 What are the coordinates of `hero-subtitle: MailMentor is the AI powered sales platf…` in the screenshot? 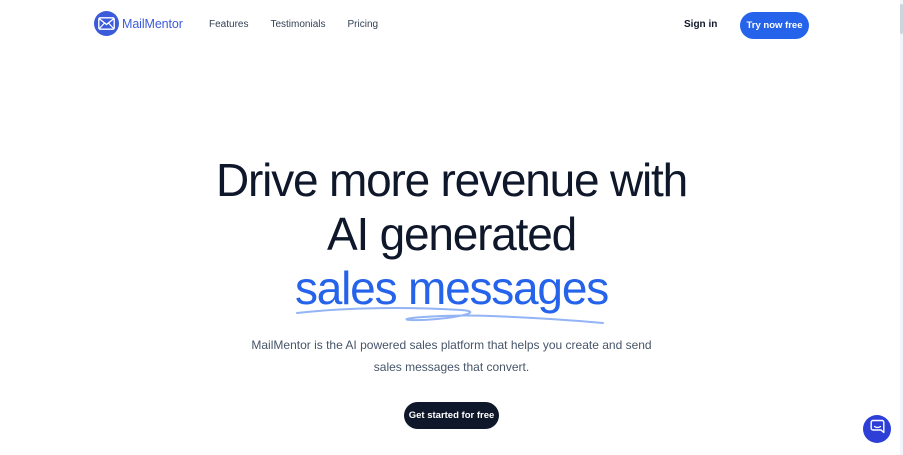 It's located at (451, 356).